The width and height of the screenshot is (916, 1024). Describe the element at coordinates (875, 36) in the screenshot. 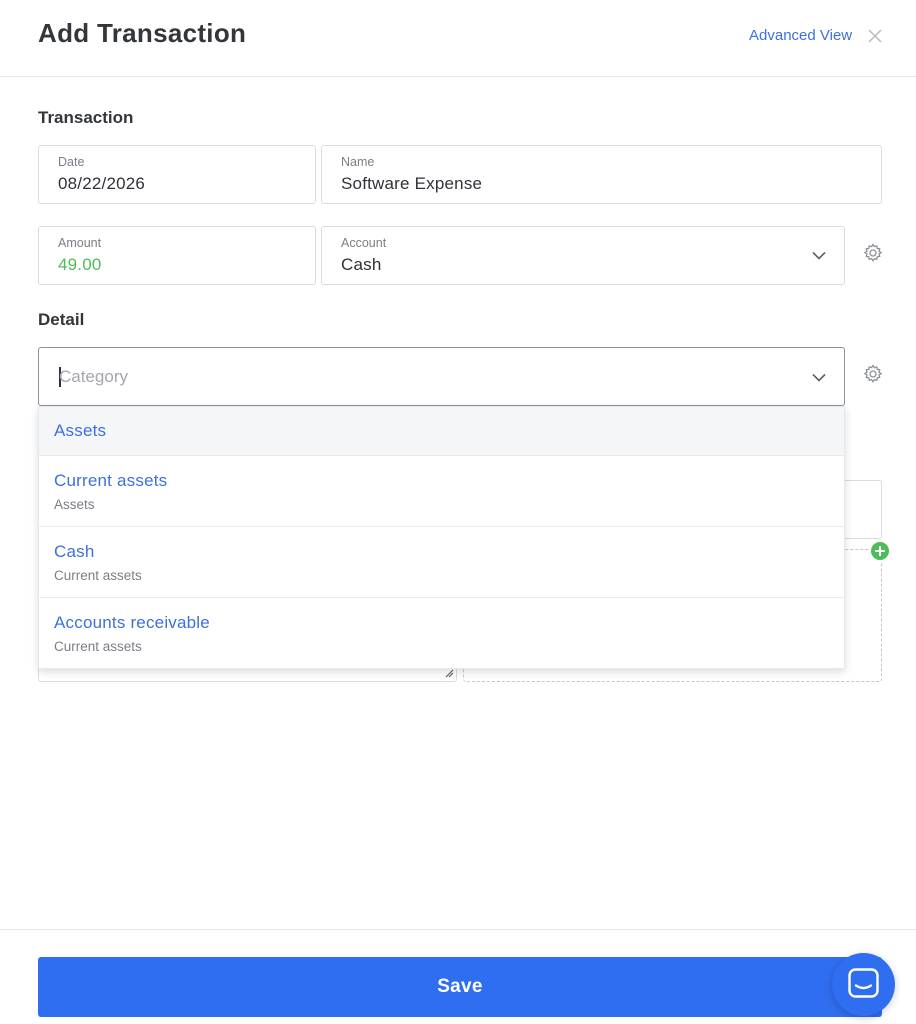

I see `close-icon` at that location.